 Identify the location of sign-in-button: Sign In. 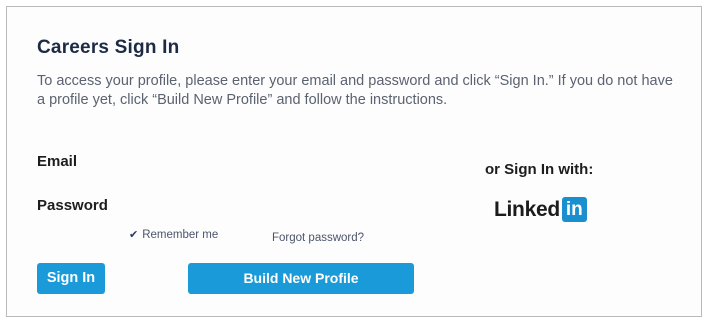
(71, 278).